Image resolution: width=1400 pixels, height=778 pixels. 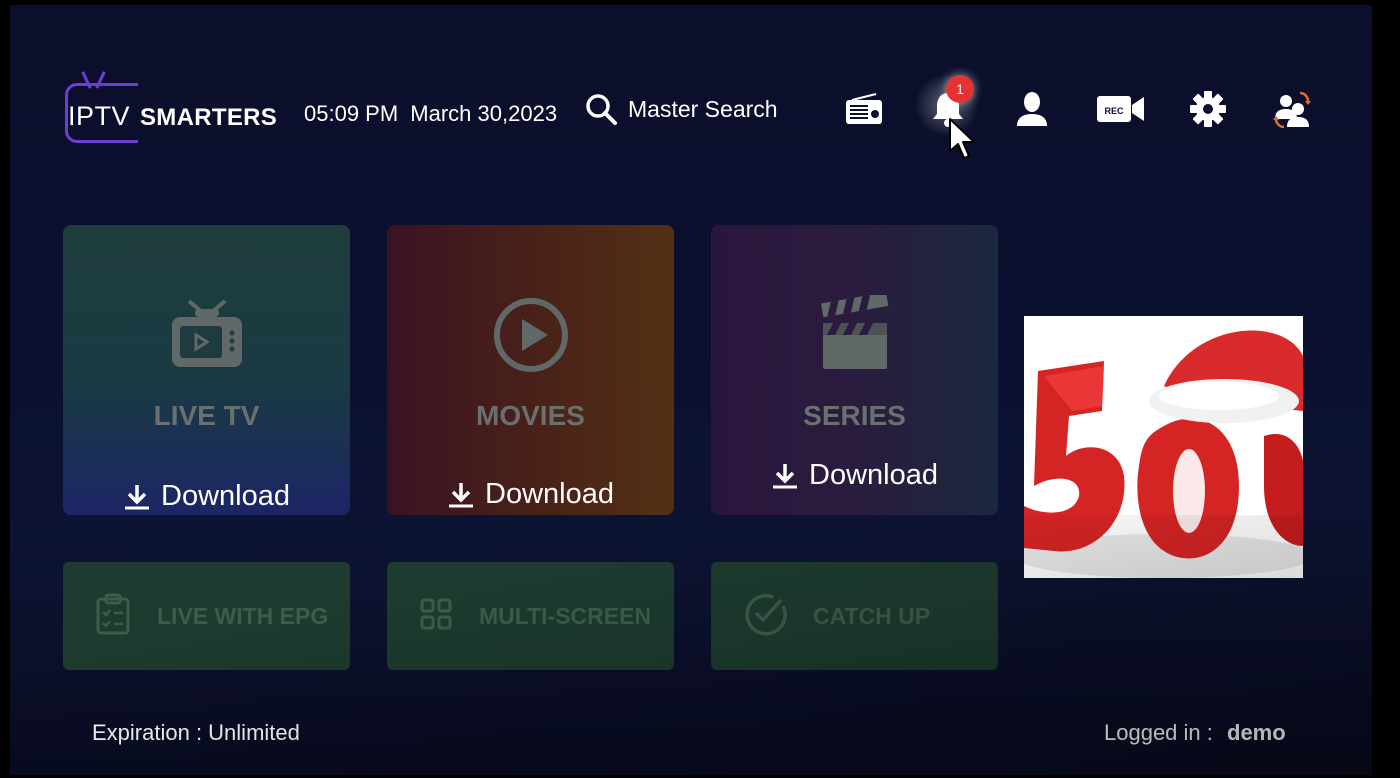 I want to click on rec-camera-icon: REC, so click(x=1120, y=109).